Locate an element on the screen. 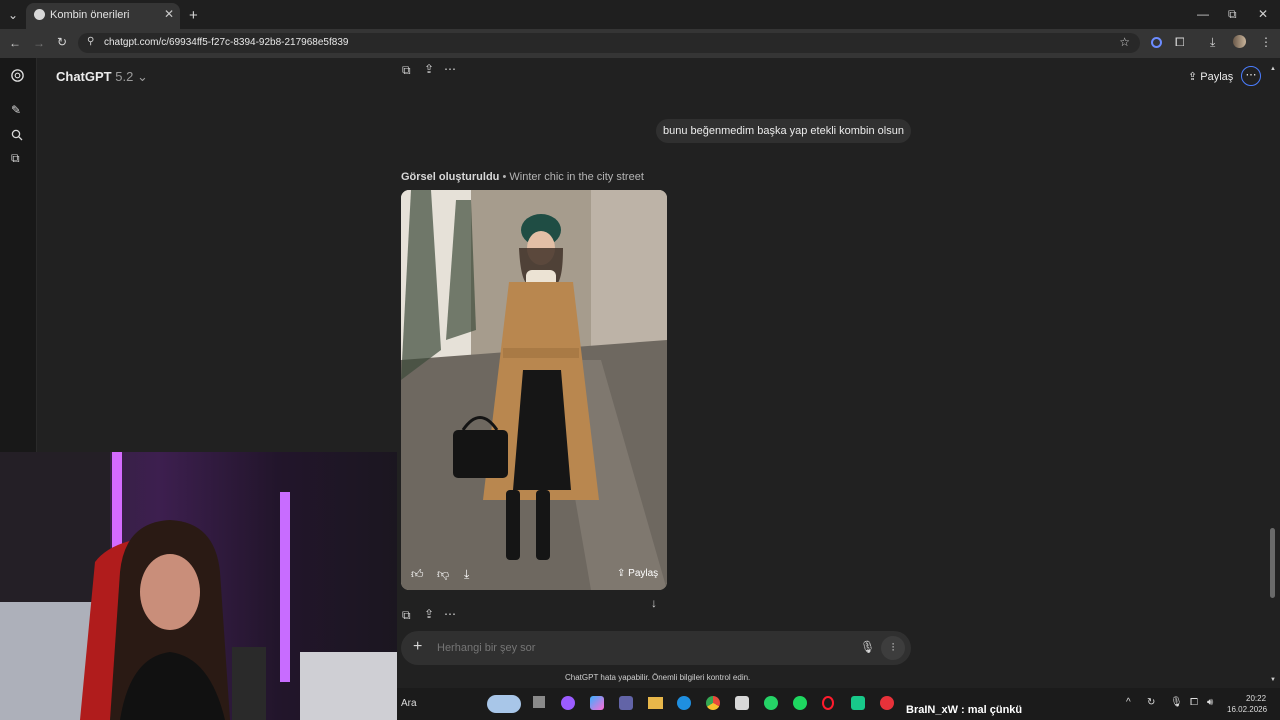 This screenshot has height=720, width=1280. favicon-icon is located at coordinates (39, 14).